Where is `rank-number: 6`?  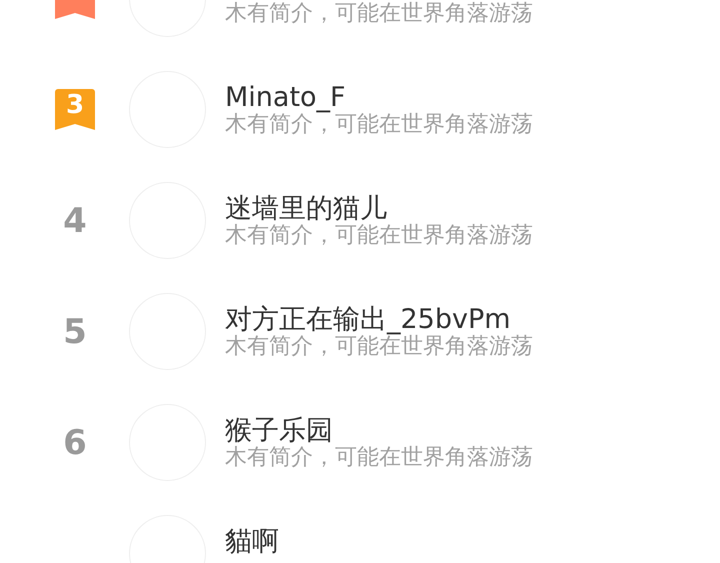 rank-number: 6 is located at coordinates (75, 443).